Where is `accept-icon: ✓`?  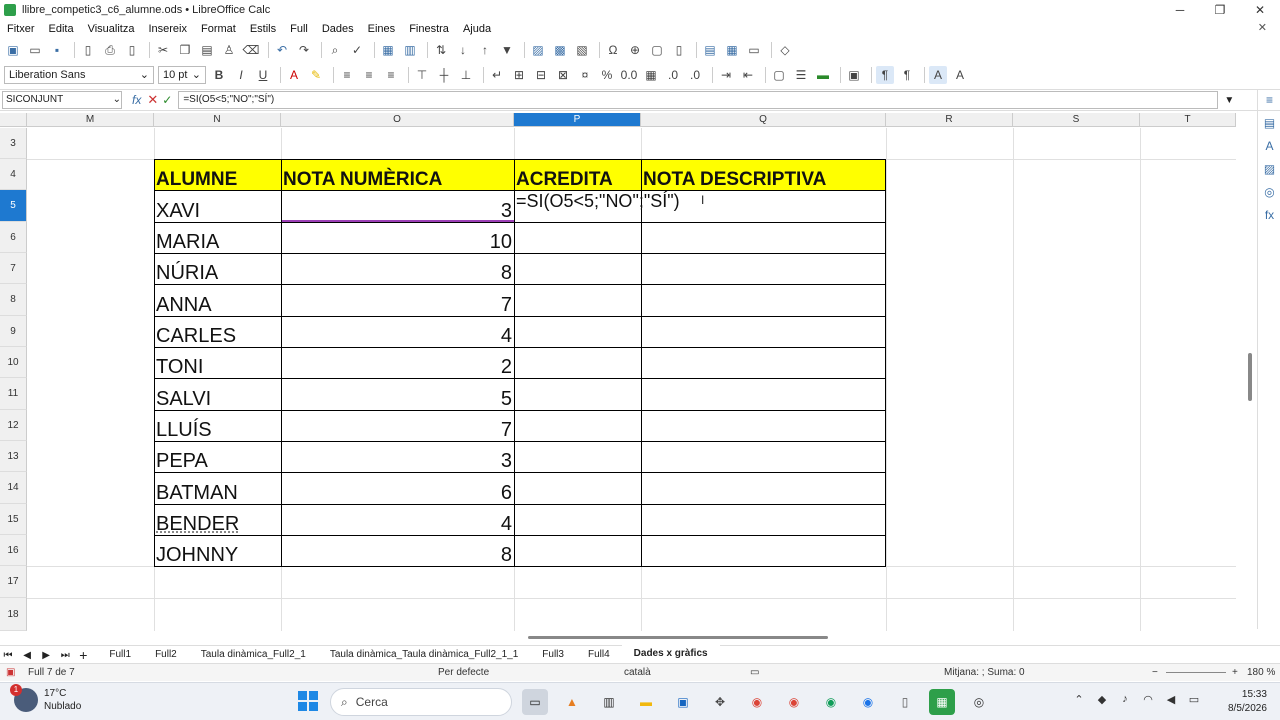
accept-icon: ✓ is located at coordinates (167, 100).